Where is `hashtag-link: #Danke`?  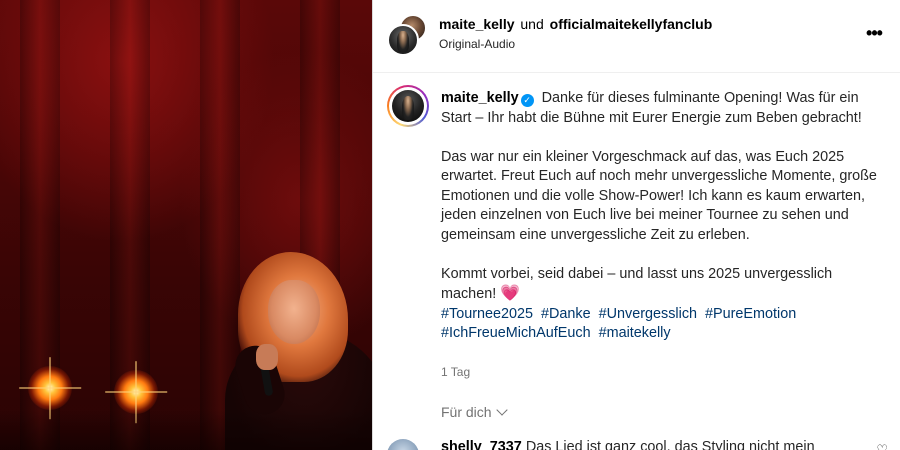 hashtag-link: #Danke is located at coordinates (566, 314).